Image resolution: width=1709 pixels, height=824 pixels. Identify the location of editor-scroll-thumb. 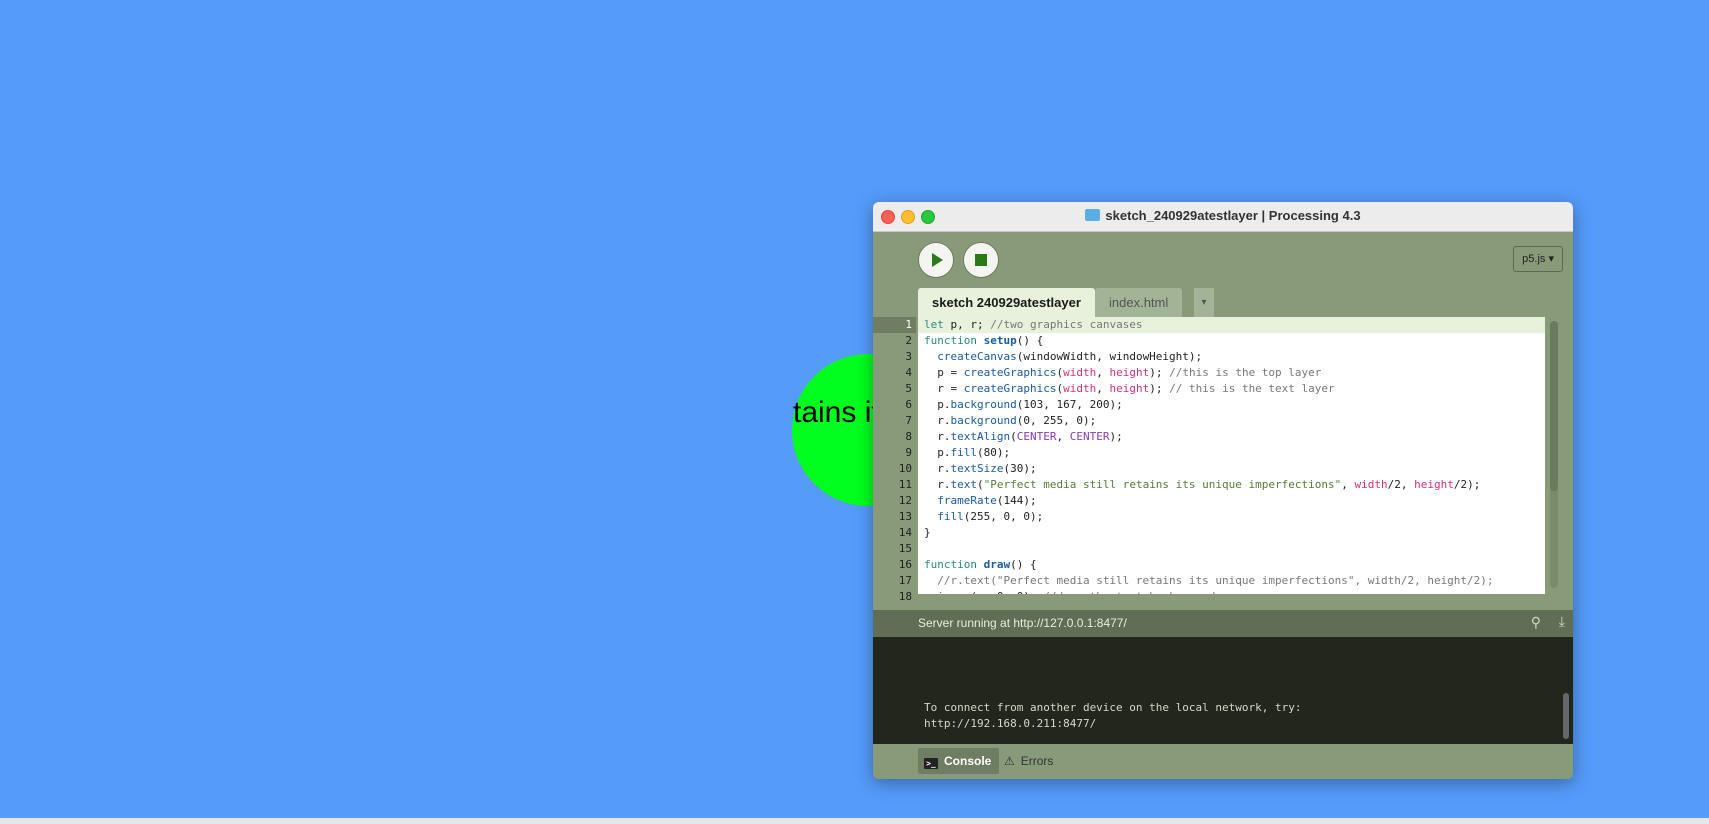
(1554, 406).